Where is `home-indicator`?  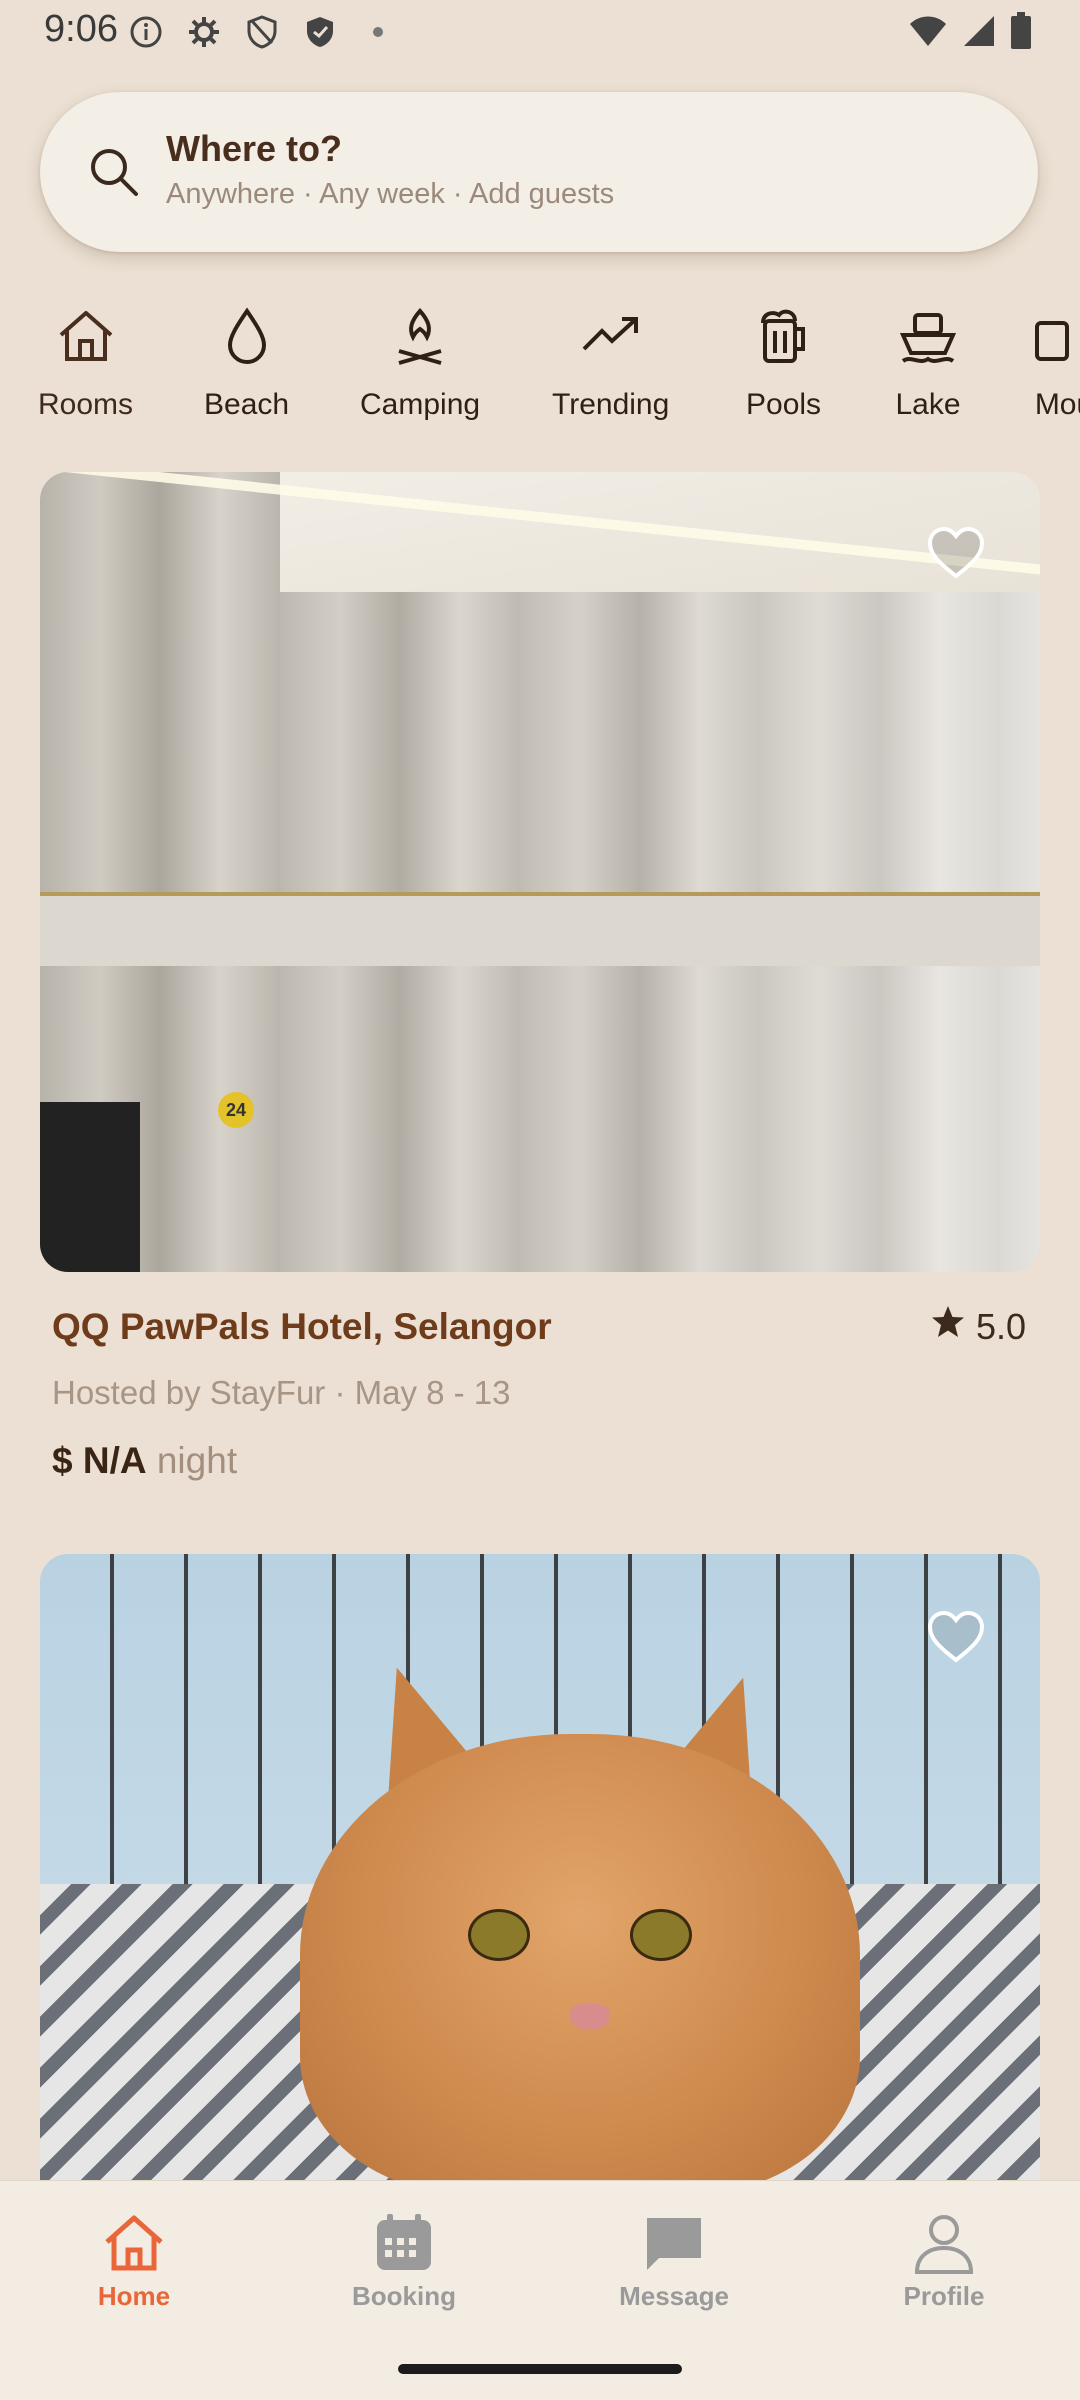
home-indicator is located at coordinates (540, 2369).